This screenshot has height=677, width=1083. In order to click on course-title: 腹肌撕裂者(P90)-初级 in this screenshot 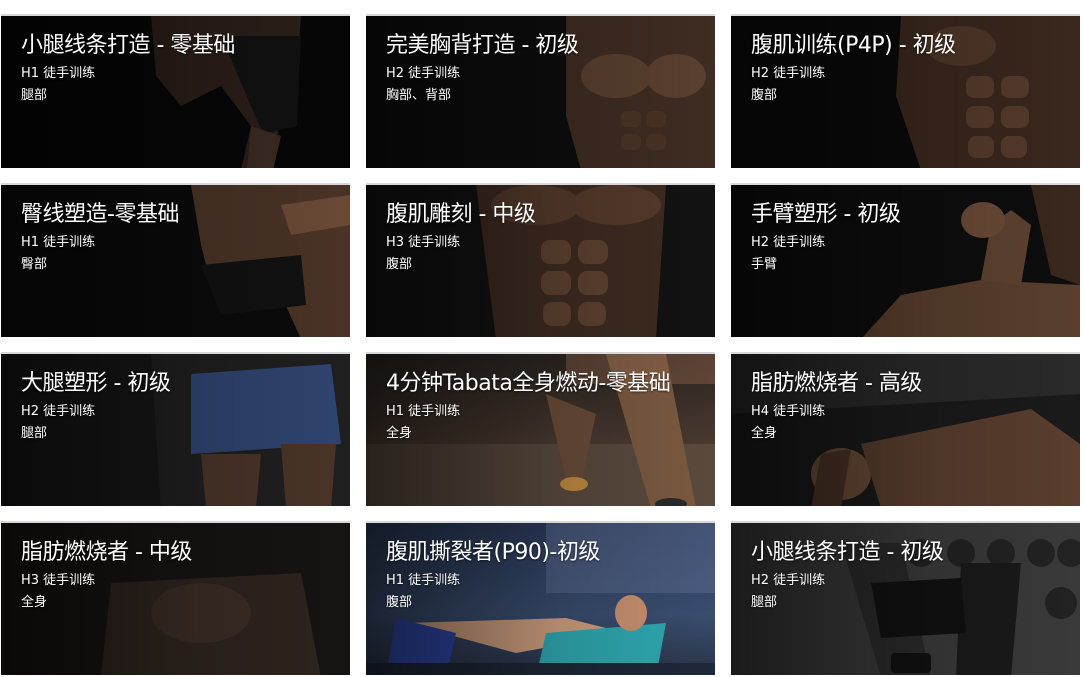, I will do `click(493, 552)`.